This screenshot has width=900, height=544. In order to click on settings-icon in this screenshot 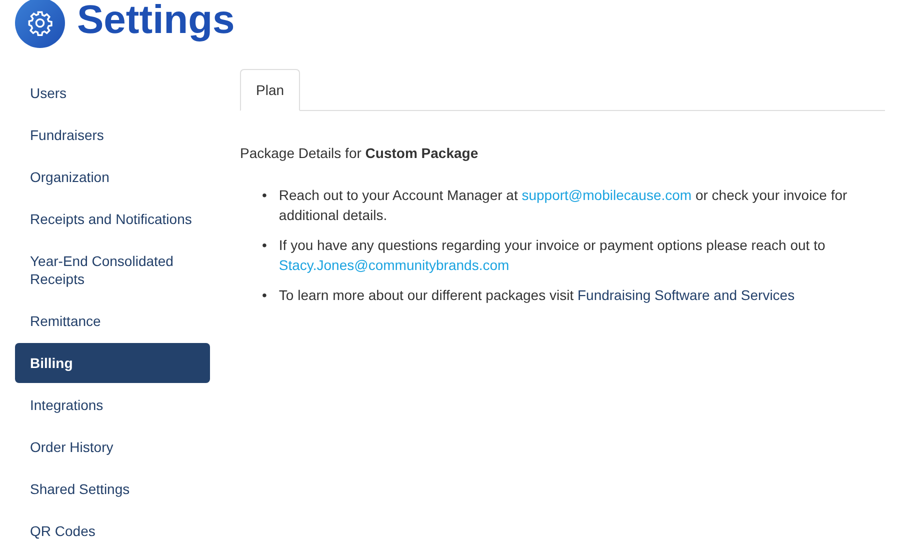, I will do `click(40, 24)`.